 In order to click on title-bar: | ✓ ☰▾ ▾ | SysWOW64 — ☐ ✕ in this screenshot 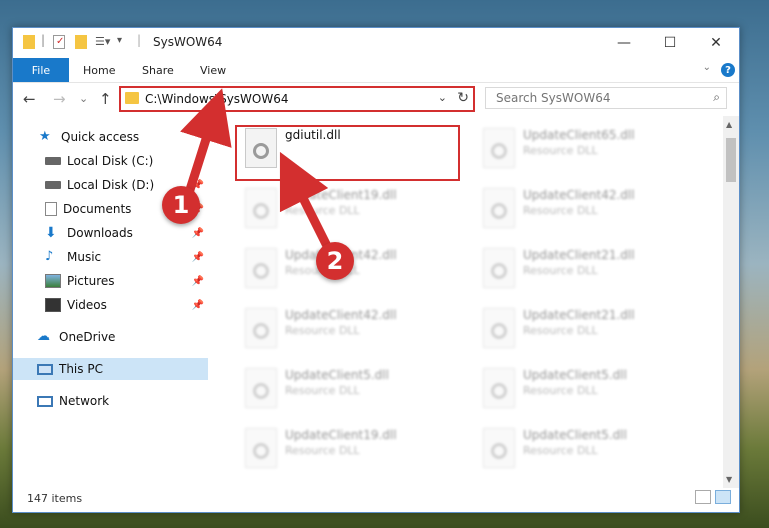, I will do `click(376, 43)`.